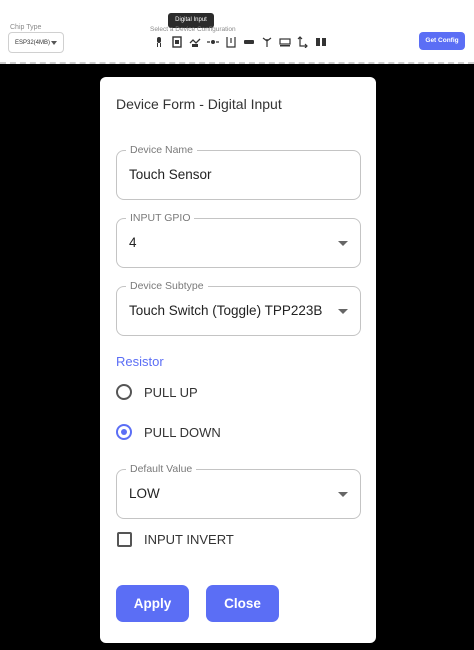 Image resolution: width=474 pixels, height=650 pixels. What do you see at coordinates (170, 174) in the screenshot?
I see `device-name-value: Touch Sensor` at bounding box center [170, 174].